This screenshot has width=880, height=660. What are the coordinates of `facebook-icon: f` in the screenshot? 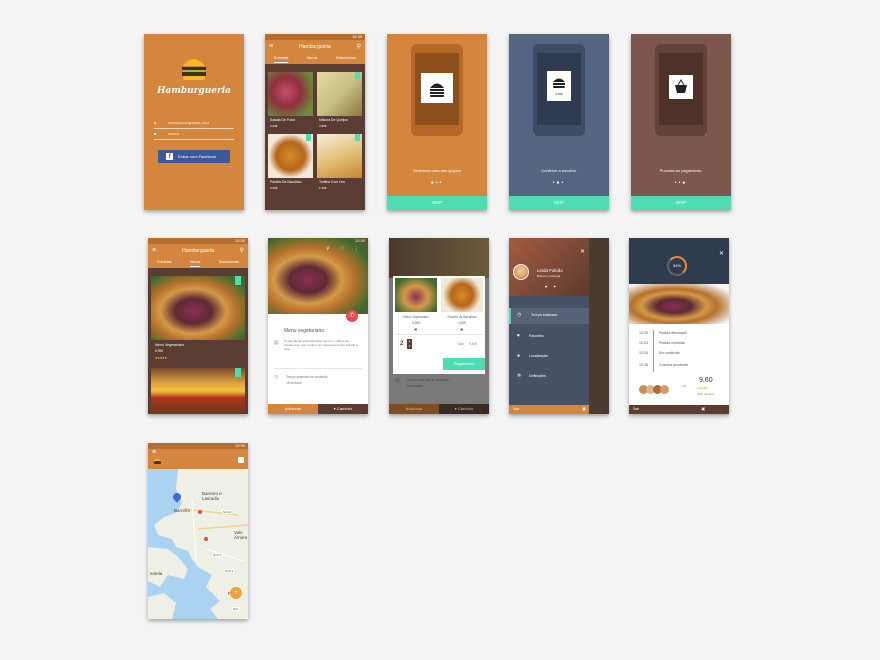 It's located at (169, 156).